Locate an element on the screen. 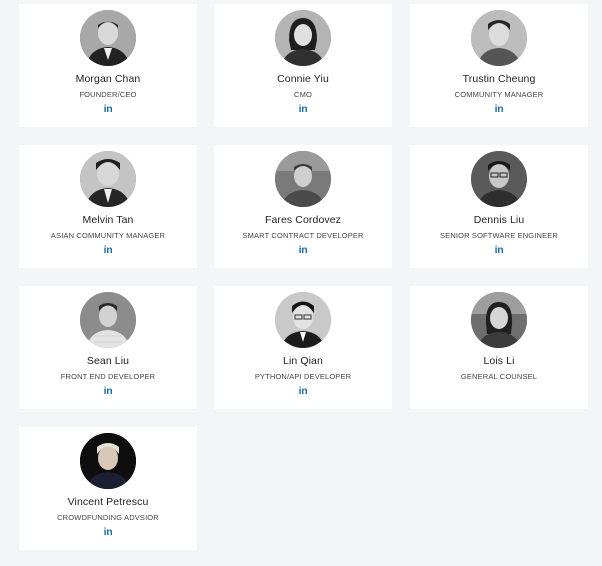  member-name: Lin Qian is located at coordinates (303, 361).